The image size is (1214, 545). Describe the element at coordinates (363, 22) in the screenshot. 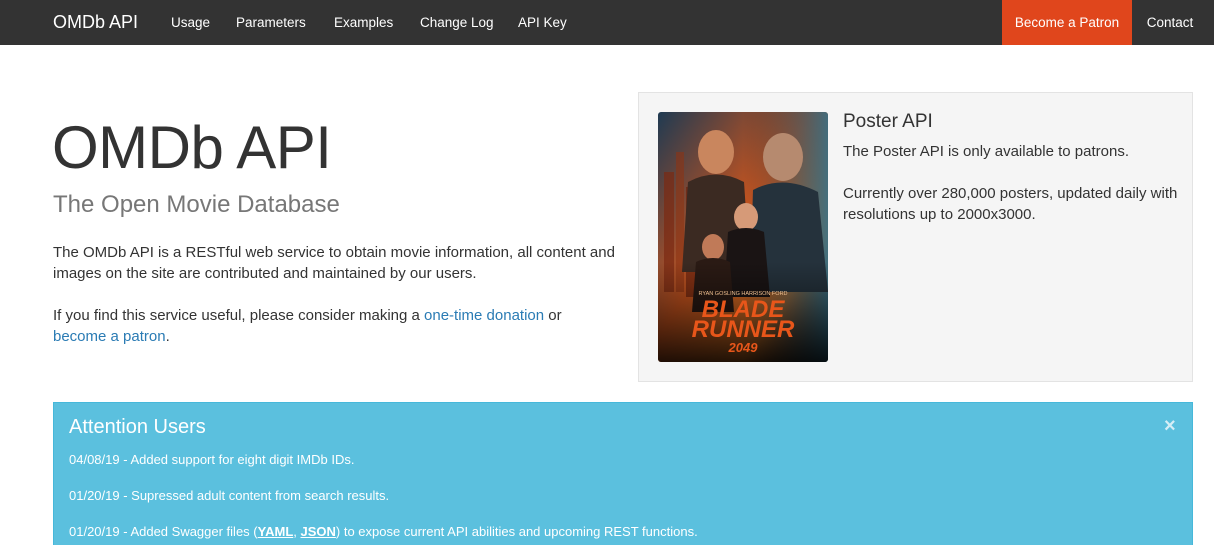

I see `nav-examples: Examples` at that location.